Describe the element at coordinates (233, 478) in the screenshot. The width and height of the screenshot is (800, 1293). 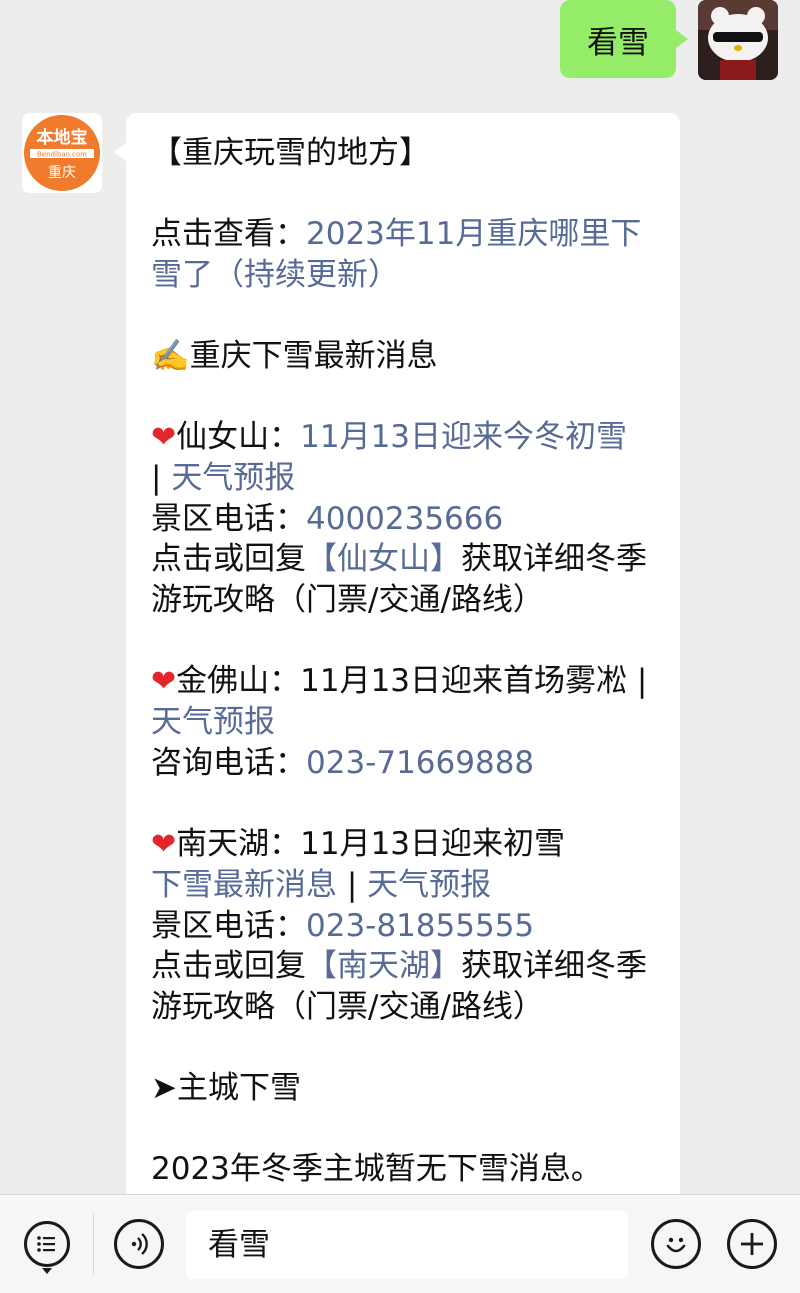
I see `xiannvshan-weather-link: 天气预报` at that location.